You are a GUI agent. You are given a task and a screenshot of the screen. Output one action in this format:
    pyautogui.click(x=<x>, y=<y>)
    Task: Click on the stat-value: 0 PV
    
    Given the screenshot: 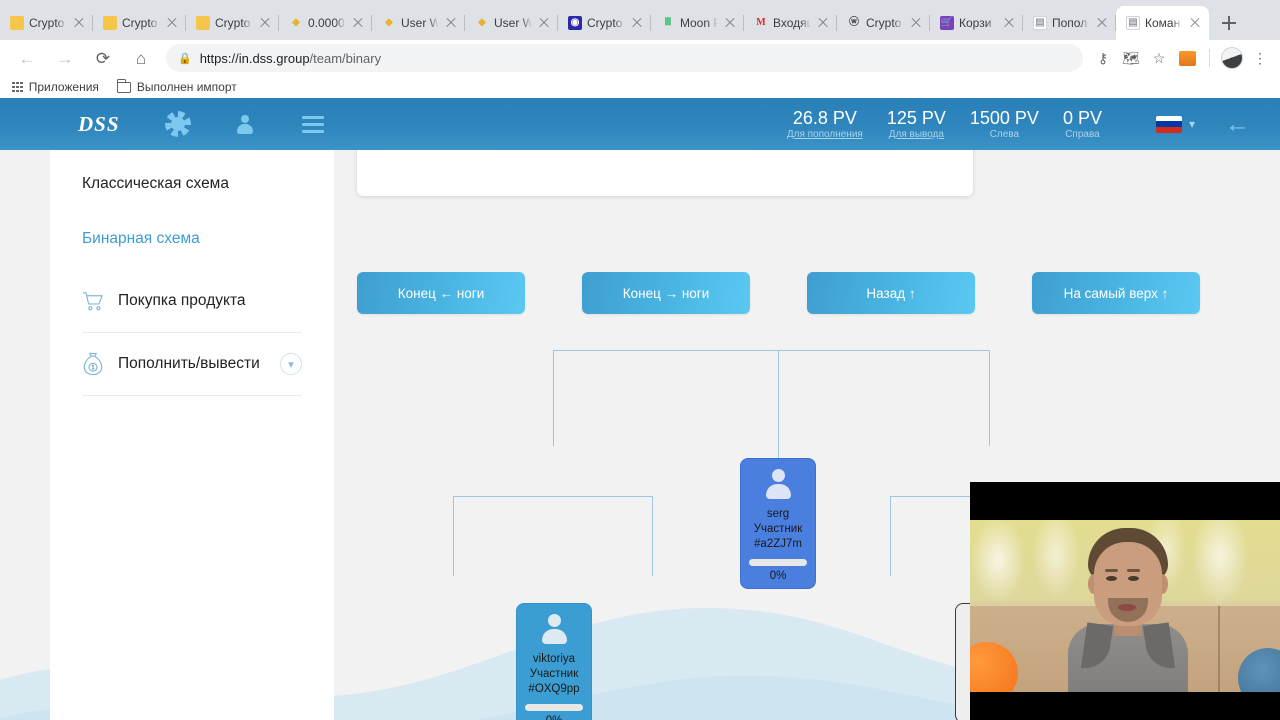 What is the action you would take?
    pyautogui.click(x=1082, y=118)
    